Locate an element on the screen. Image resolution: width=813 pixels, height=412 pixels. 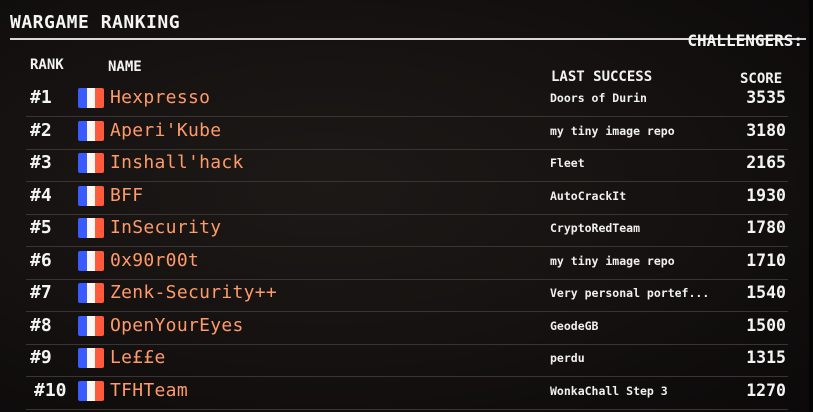
table-row: #9 Le££e perdu 1315 is located at coordinates (407, 360).